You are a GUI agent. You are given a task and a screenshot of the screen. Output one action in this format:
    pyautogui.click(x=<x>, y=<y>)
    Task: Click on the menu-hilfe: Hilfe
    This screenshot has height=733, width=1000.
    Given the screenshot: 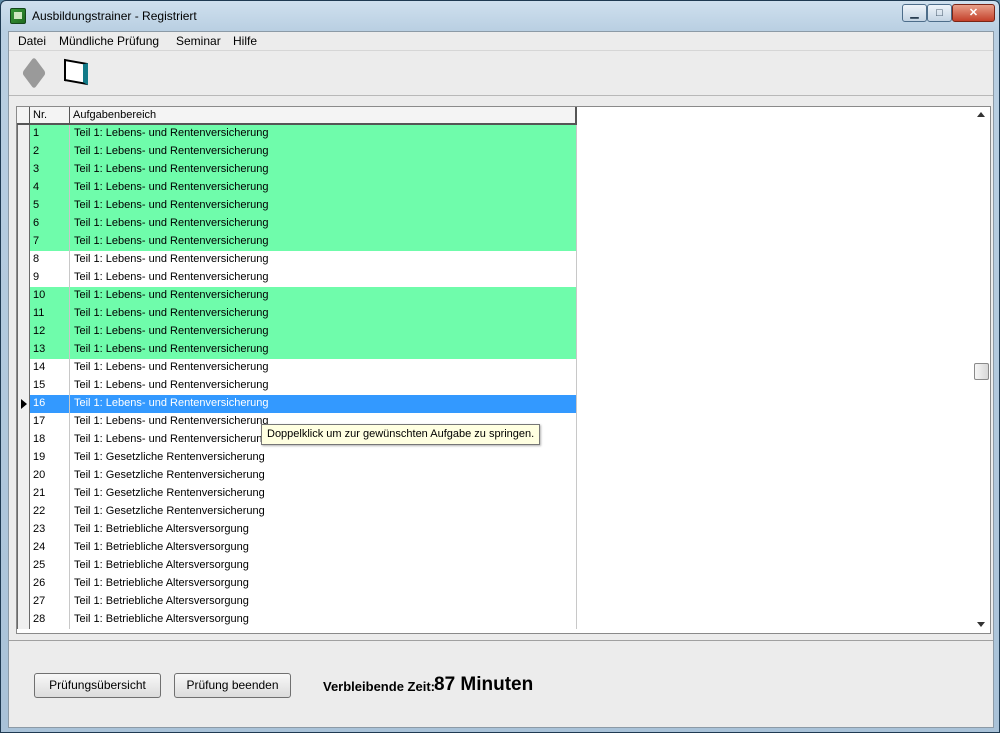 What is the action you would take?
    pyautogui.click(x=245, y=41)
    